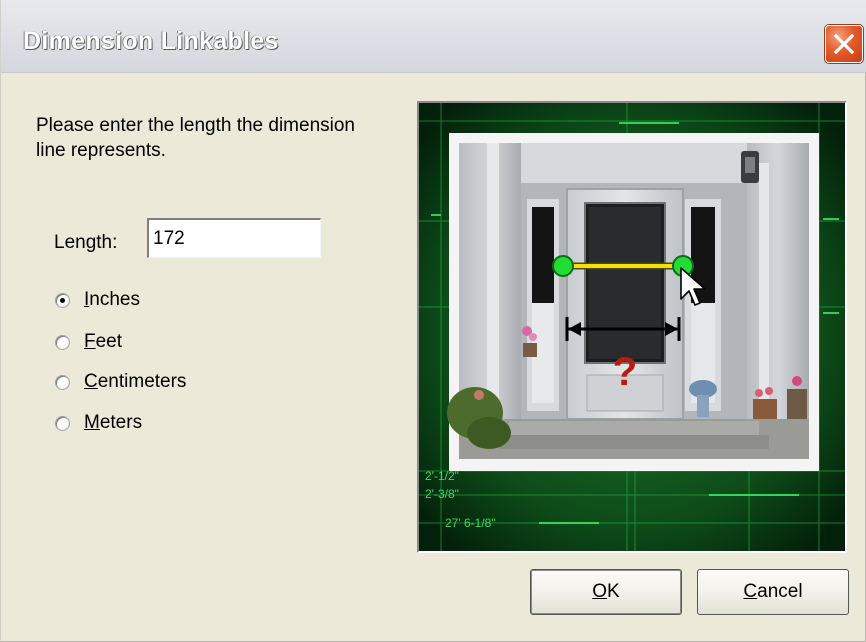 Image resolution: width=866 pixels, height=642 pixels. What do you see at coordinates (442, 476) in the screenshot?
I see `blueprint-label-1: 2'-1/2"` at bounding box center [442, 476].